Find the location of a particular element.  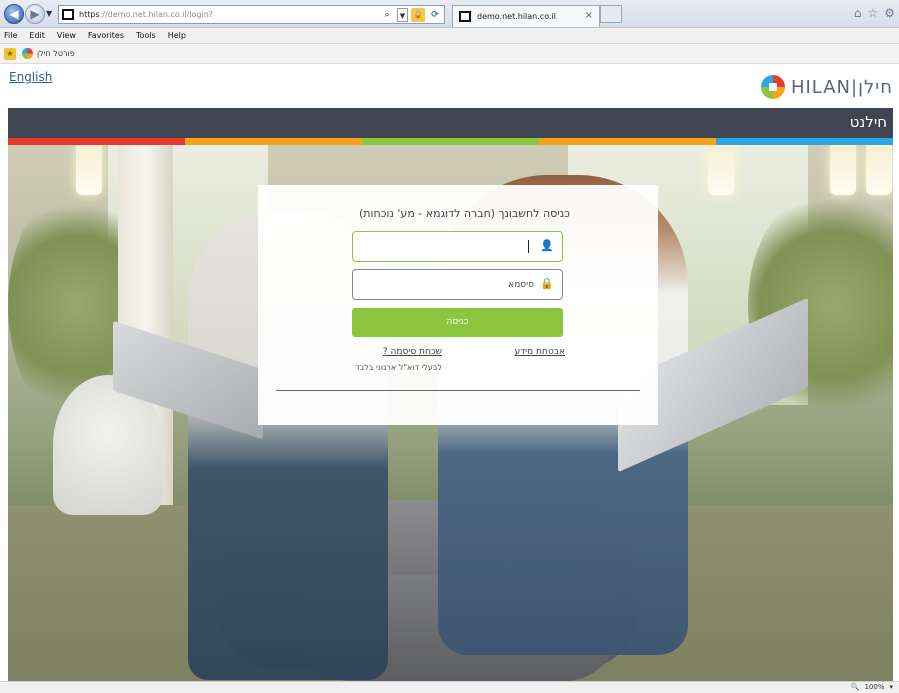

menu-view: View is located at coordinates (66, 35).